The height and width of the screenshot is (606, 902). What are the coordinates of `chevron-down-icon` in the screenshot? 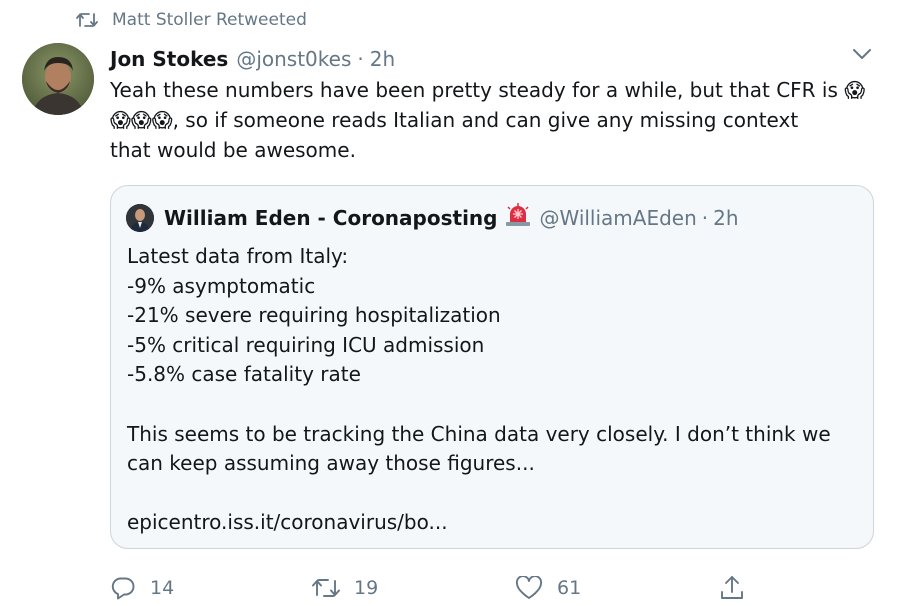 It's located at (862, 54).